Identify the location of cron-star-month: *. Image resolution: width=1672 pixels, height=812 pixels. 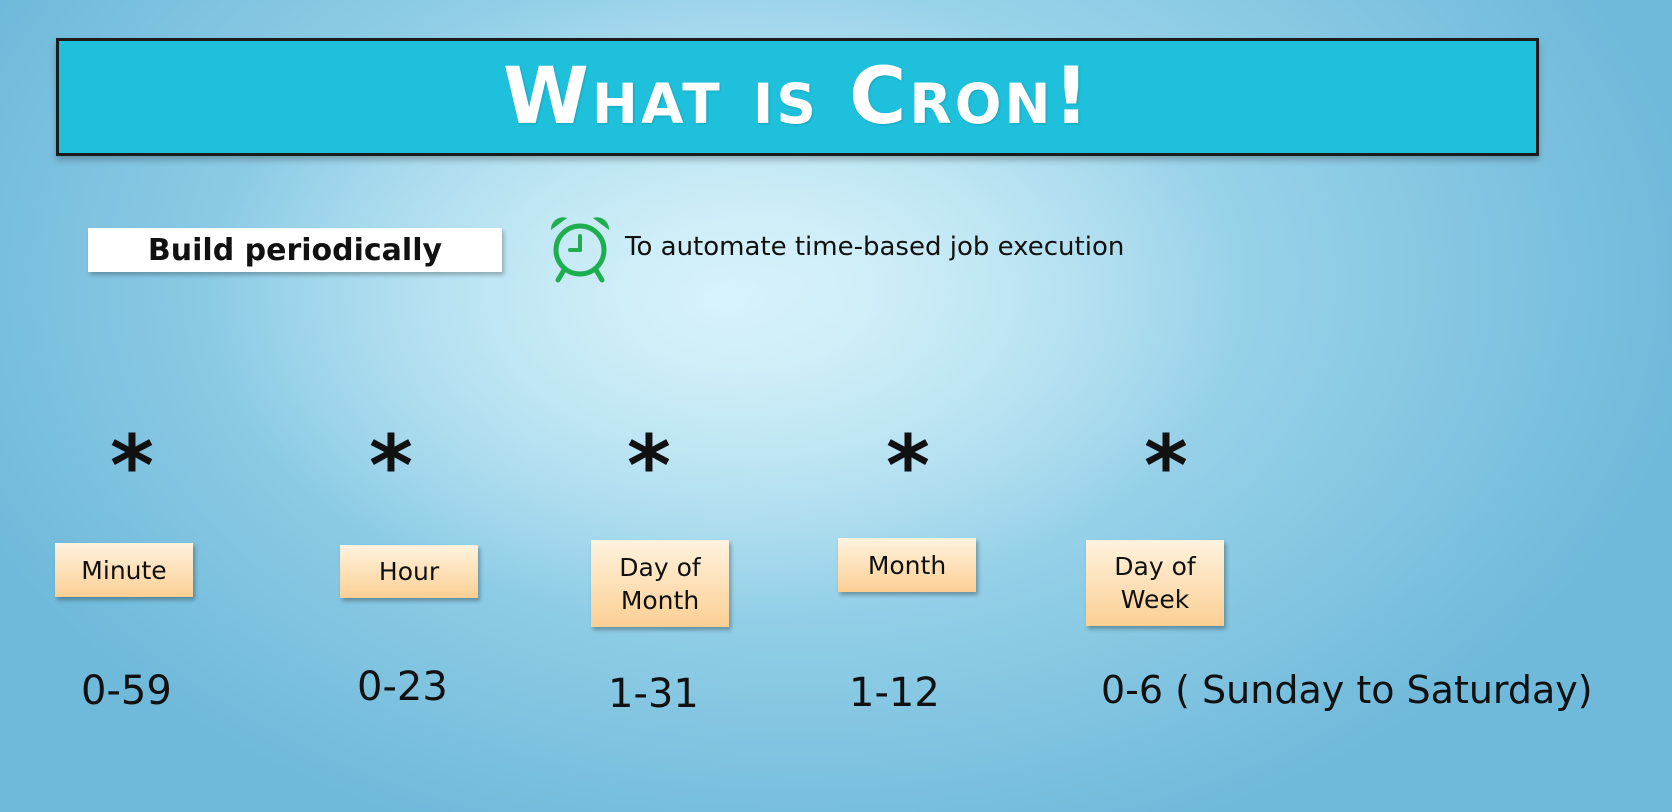
(908, 466).